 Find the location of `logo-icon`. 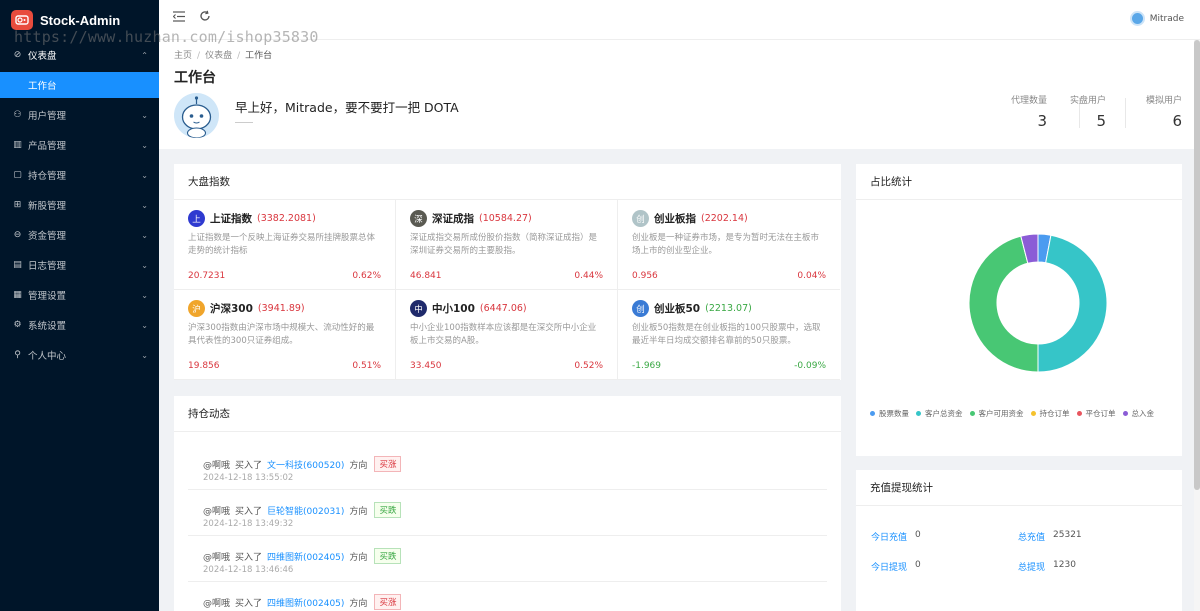

logo-icon is located at coordinates (22, 20).